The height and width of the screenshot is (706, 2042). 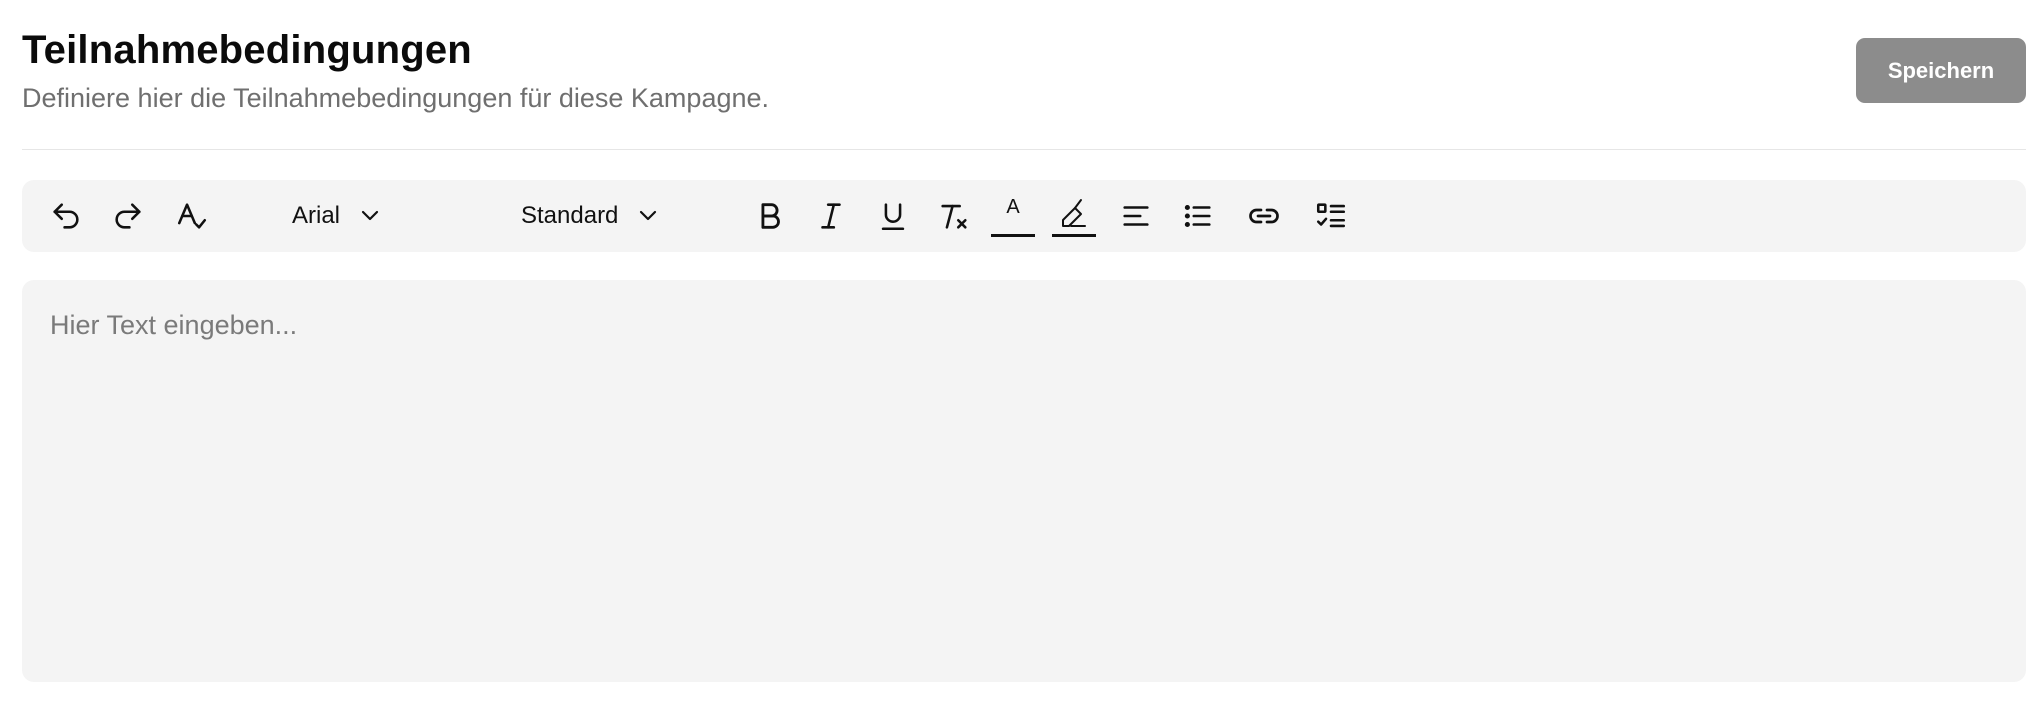 I want to click on editor-toolbar: Arial Standard A, so click(x=1024, y=216).